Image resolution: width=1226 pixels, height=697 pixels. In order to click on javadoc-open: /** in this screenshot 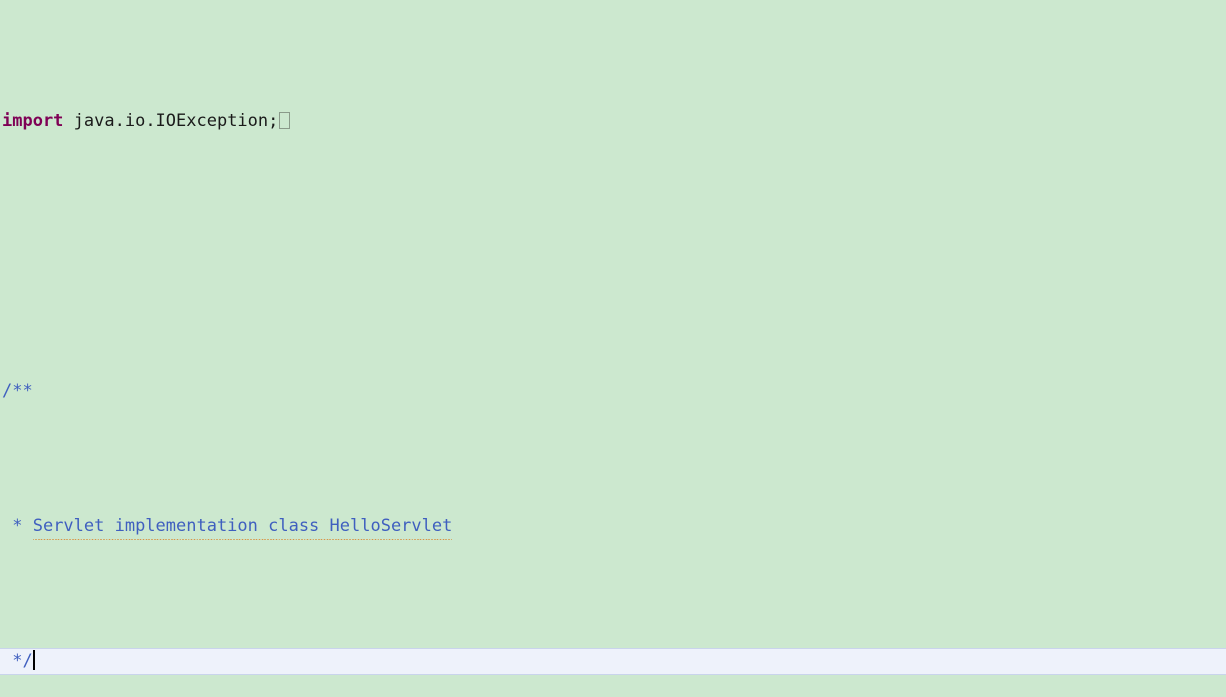, I will do `click(17, 391)`.